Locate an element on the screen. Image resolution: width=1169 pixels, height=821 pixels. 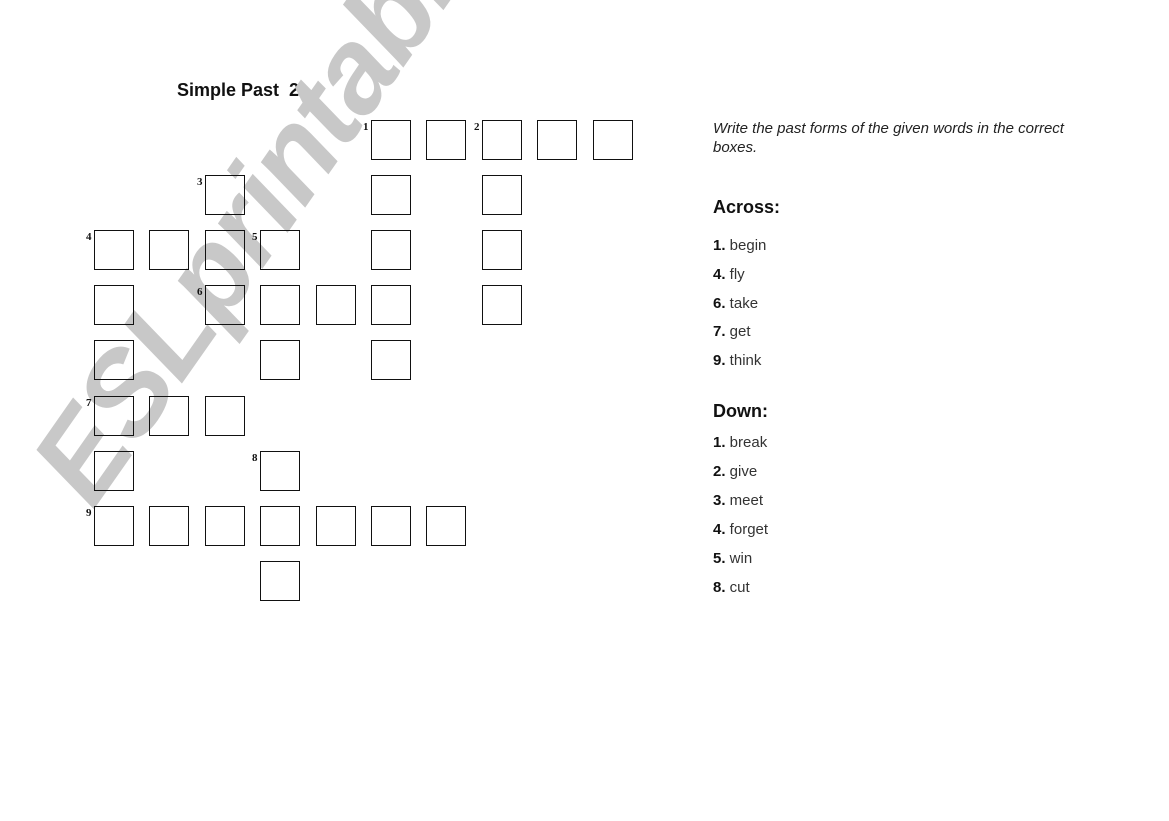
down-heading: Down: is located at coordinates (740, 411).